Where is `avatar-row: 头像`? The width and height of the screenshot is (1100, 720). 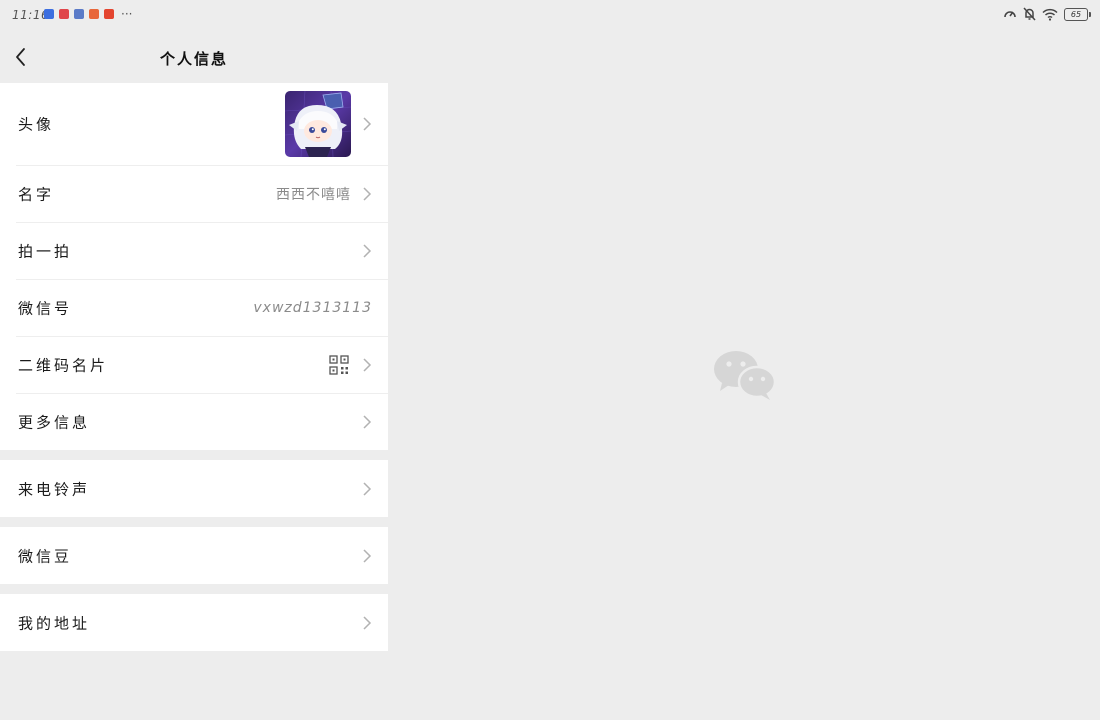 avatar-row: 头像 is located at coordinates (194, 124).